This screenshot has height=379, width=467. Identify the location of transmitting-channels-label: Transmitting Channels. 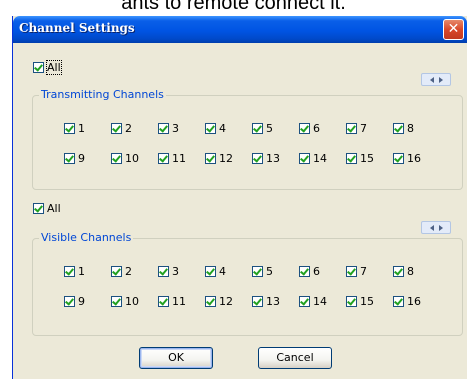
(102, 94).